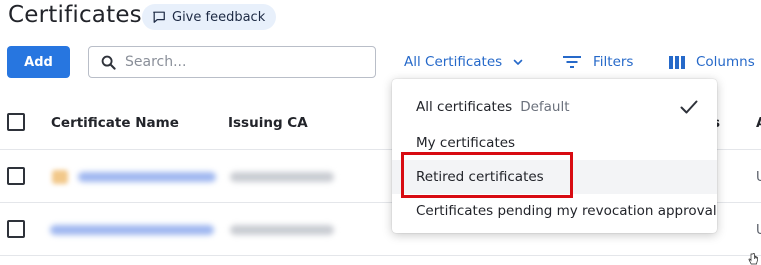  I want to click on menu-item-label: All certificates, so click(464, 107).